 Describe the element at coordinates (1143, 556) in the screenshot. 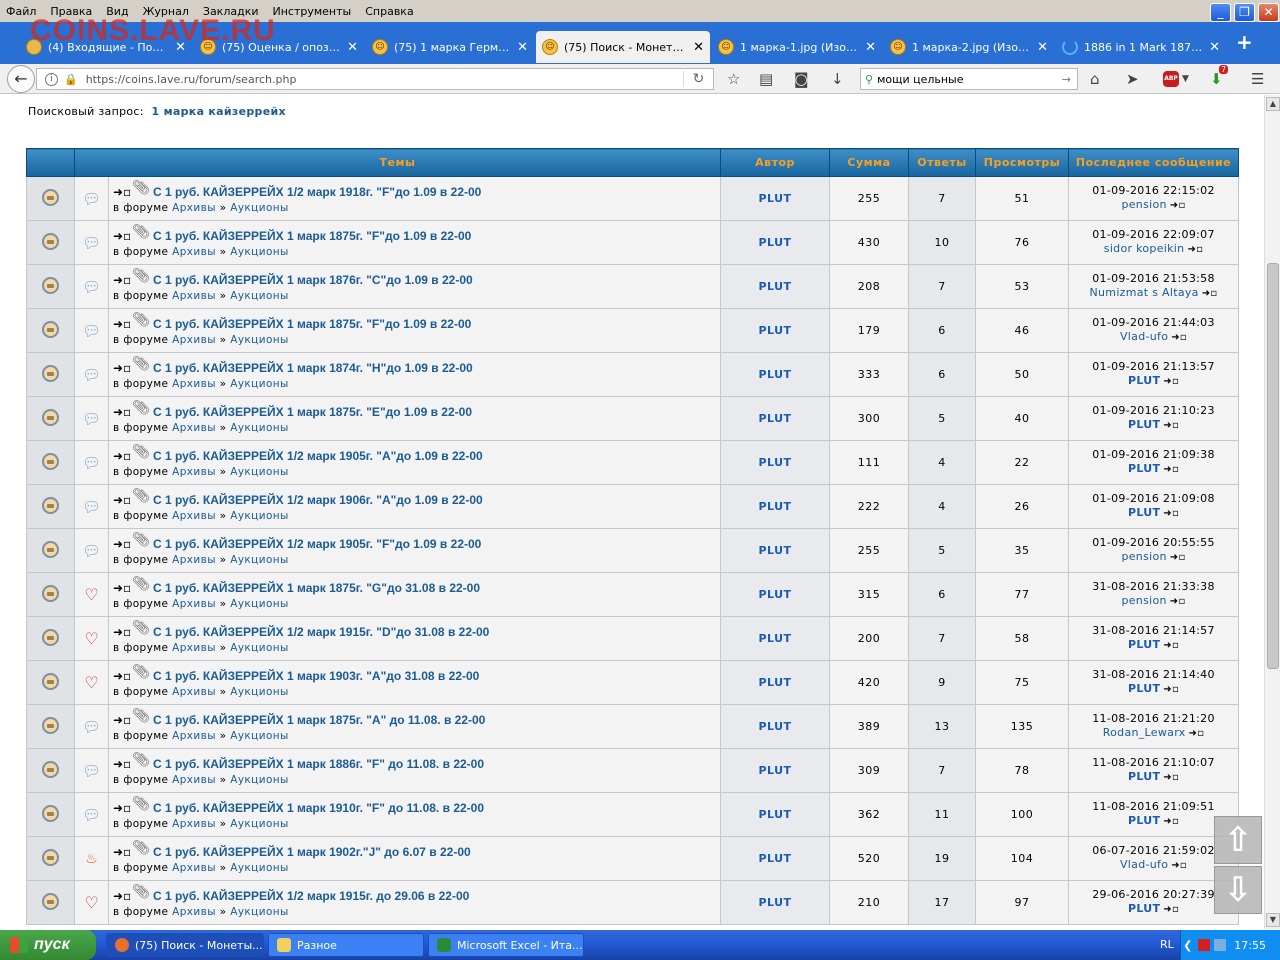

I see `last-post-author: pension` at that location.